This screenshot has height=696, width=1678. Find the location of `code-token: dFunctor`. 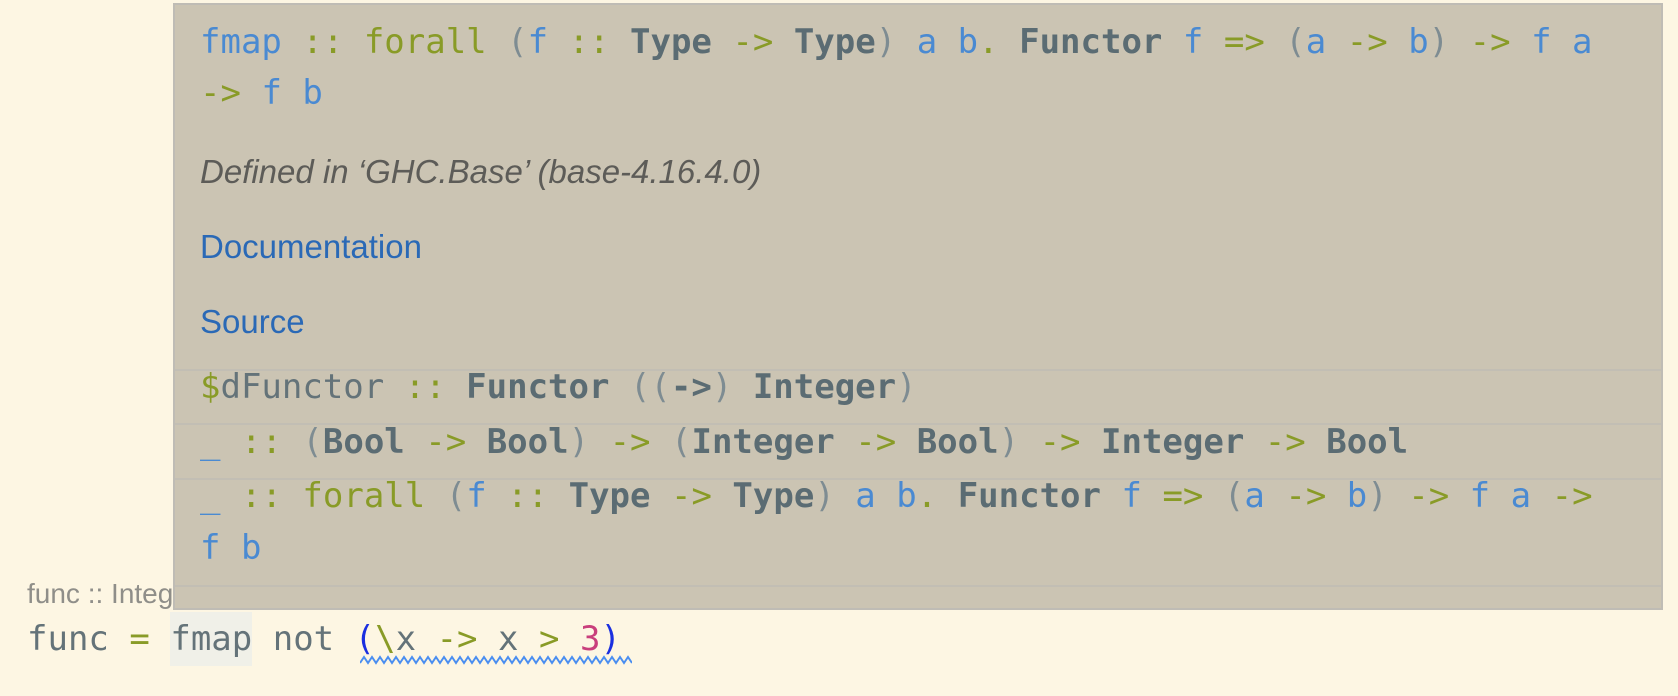

code-token: dFunctor is located at coordinates (302, 387).